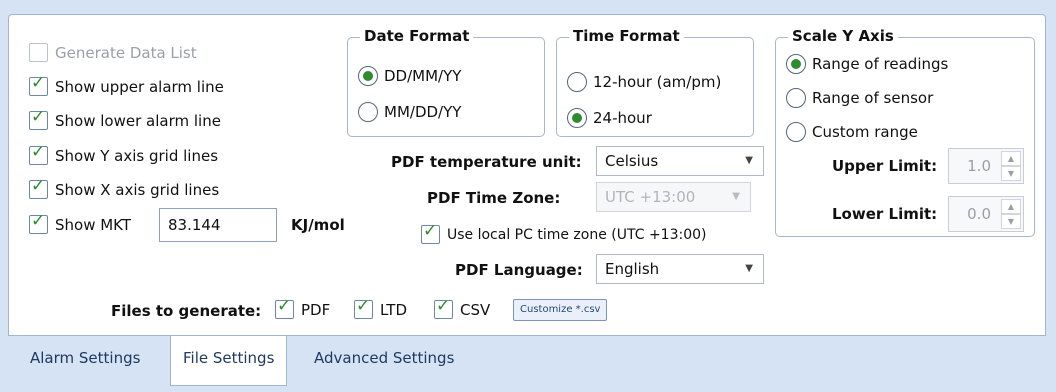 The height and width of the screenshot is (392, 1056). I want to click on mkt-unit-label: KJ/mol, so click(318, 225).